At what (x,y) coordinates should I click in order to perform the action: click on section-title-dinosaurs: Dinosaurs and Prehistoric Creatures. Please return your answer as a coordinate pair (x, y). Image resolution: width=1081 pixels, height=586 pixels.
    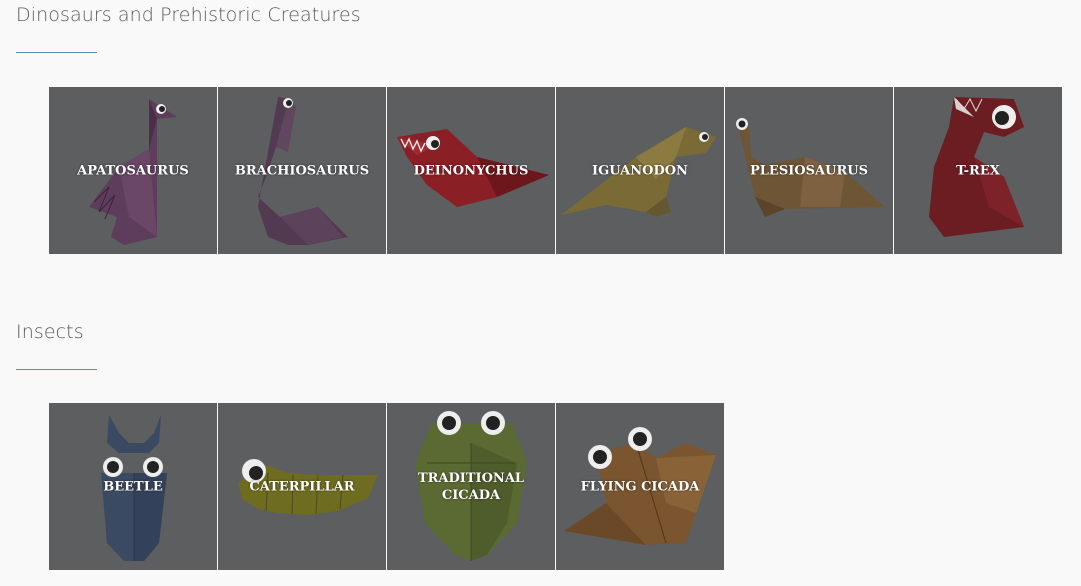
    Looking at the image, I should click on (188, 15).